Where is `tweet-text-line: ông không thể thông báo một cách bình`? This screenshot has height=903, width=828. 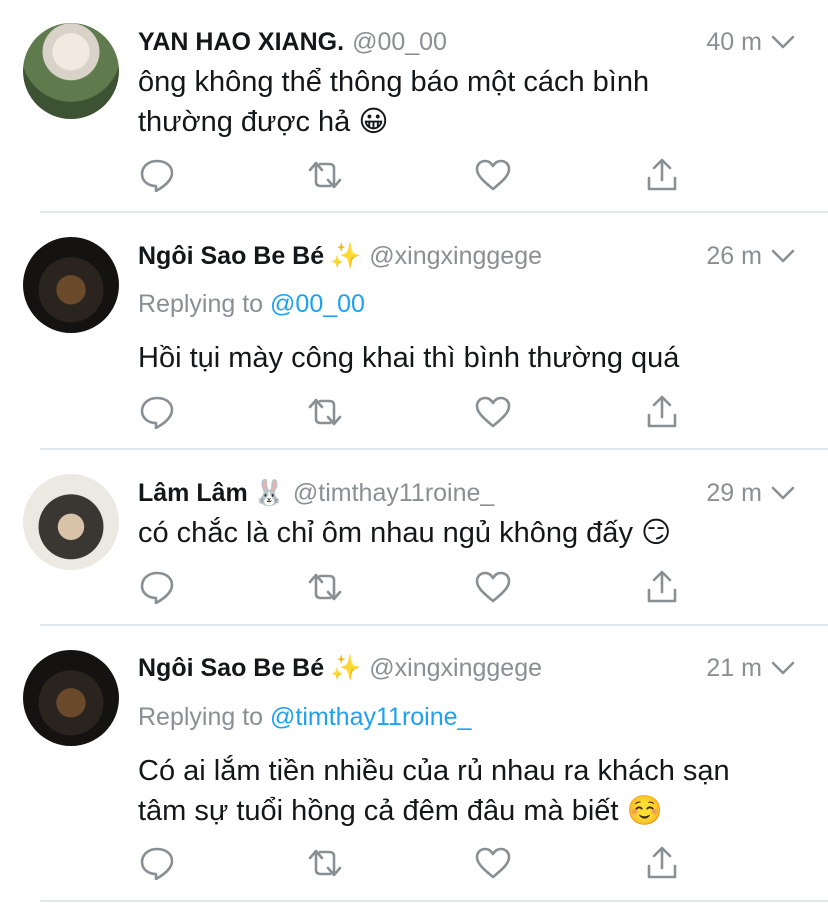
tweet-text-line: ông không thể thông báo một cách bình is located at coordinates (394, 82).